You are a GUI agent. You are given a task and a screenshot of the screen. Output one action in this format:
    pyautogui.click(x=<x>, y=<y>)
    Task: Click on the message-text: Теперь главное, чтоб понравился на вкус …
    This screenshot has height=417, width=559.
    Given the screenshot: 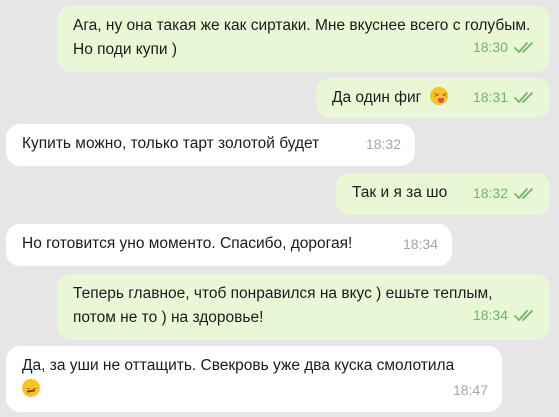 What is the action you would take?
    pyautogui.click(x=283, y=305)
    